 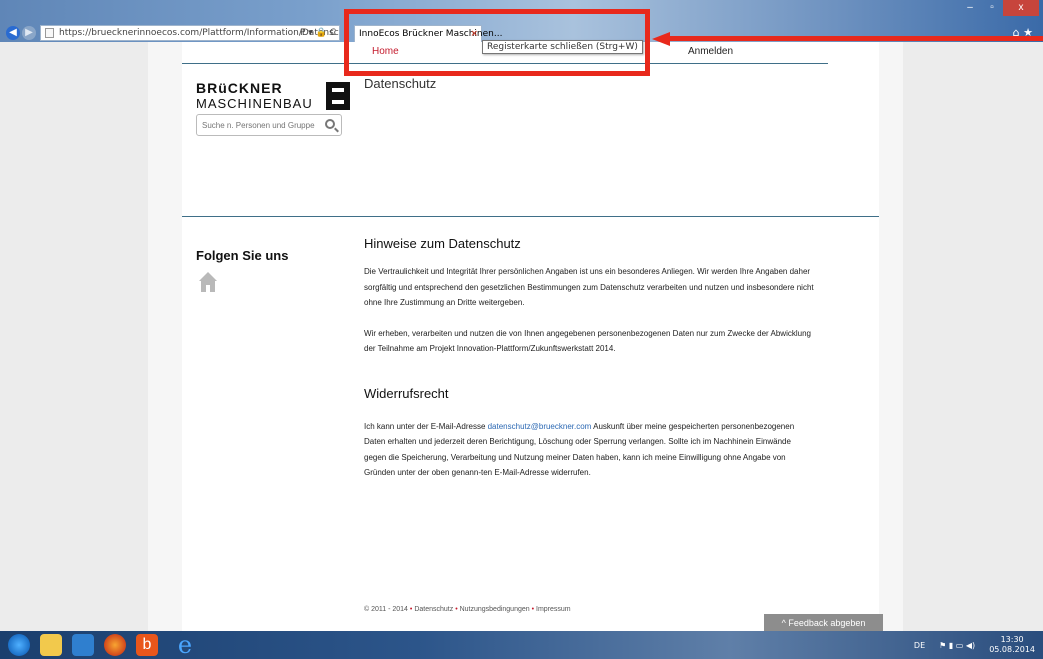 I want to click on privacy-email-link: datenschutz@brueckner.com, so click(x=540, y=426).